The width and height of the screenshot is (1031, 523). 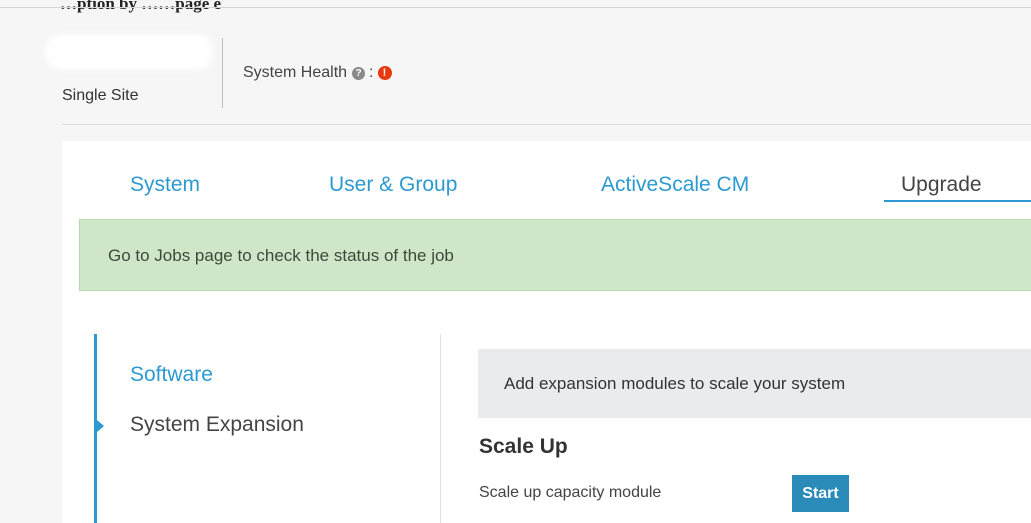 I want to click on tab-activescale-cm: ActiveScale CM, so click(x=675, y=185).